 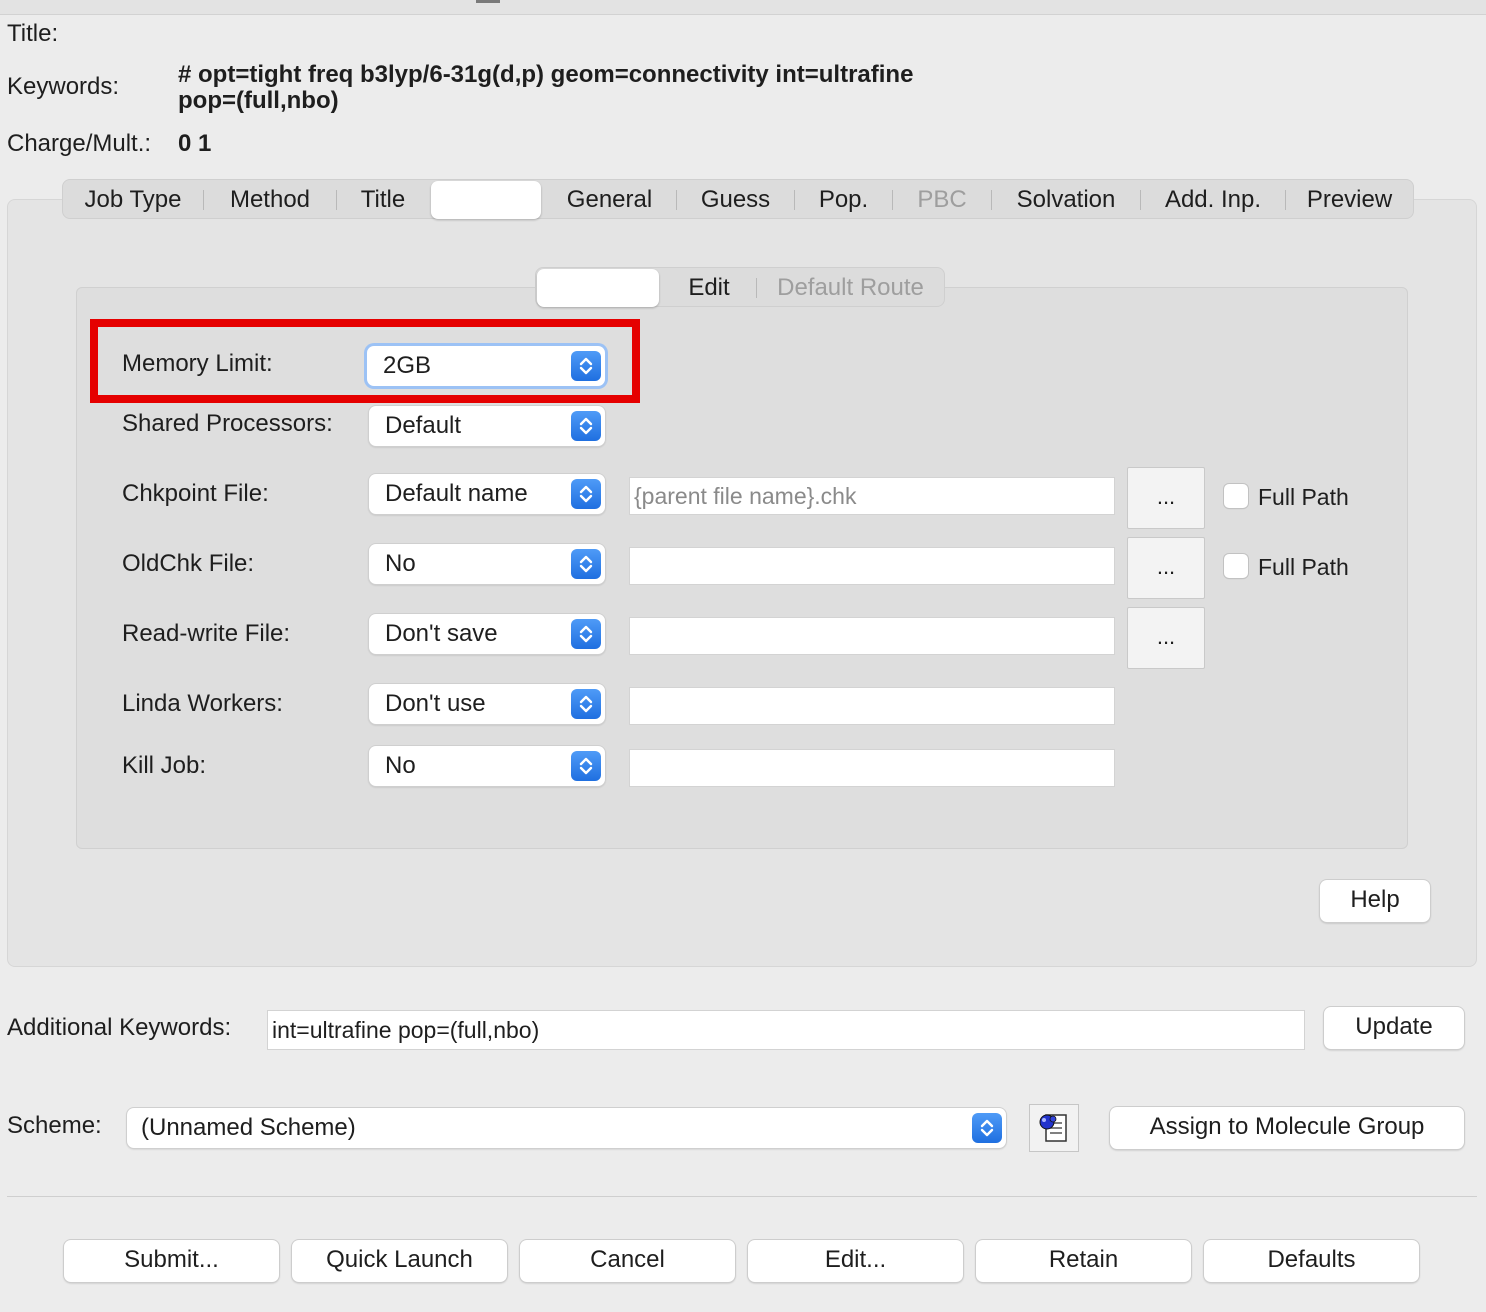 What do you see at coordinates (33, 33) in the screenshot?
I see `title-label: Title:` at bounding box center [33, 33].